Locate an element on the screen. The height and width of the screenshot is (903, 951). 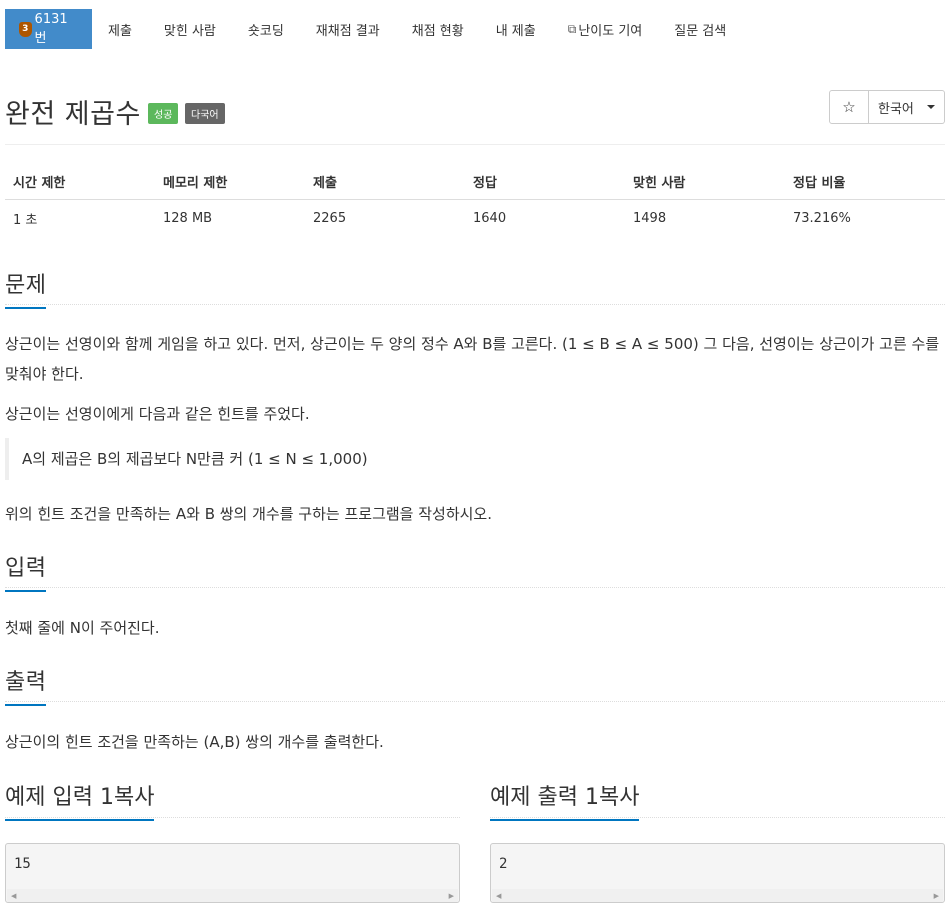
nav-solved-users: 맞힌 사람 is located at coordinates (190, 29).